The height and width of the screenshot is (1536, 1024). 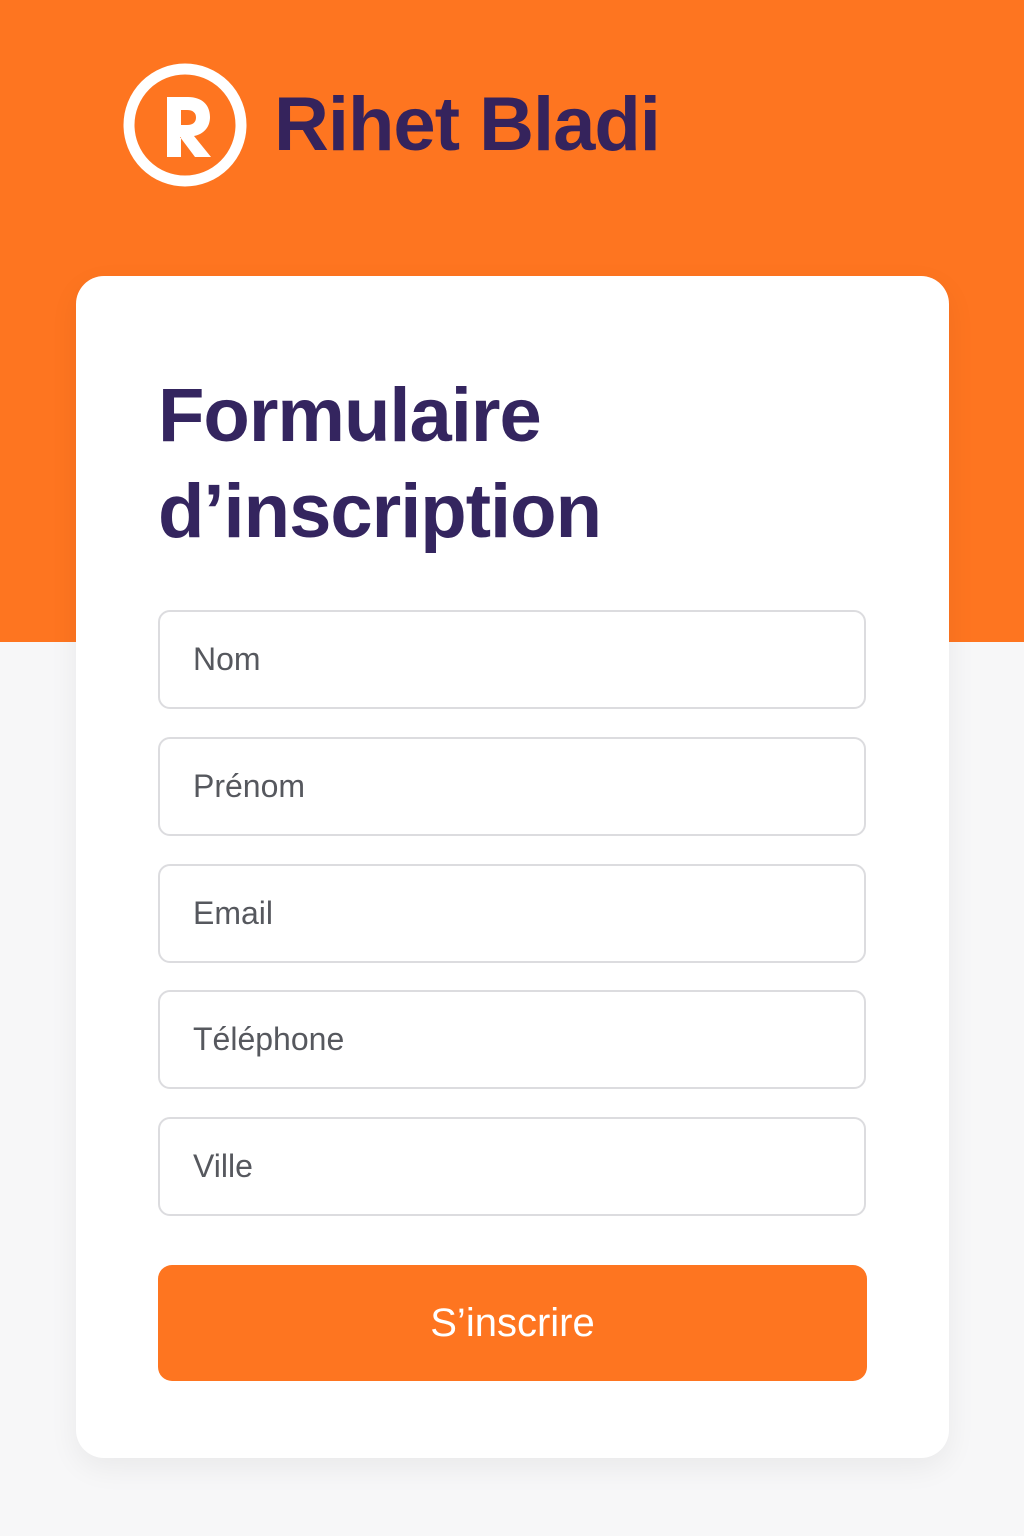 I want to click on r-circle-logo-icon, so click(x=185, y=125).